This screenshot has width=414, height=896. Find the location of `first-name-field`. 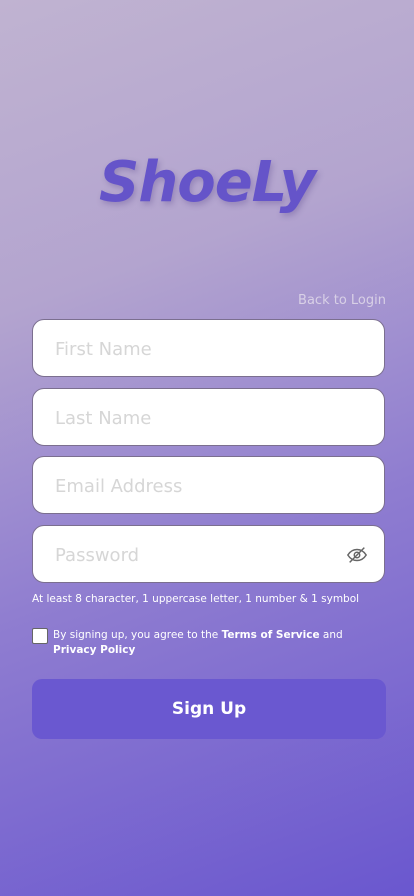

first-name-field is located at coordinates (208, 348).